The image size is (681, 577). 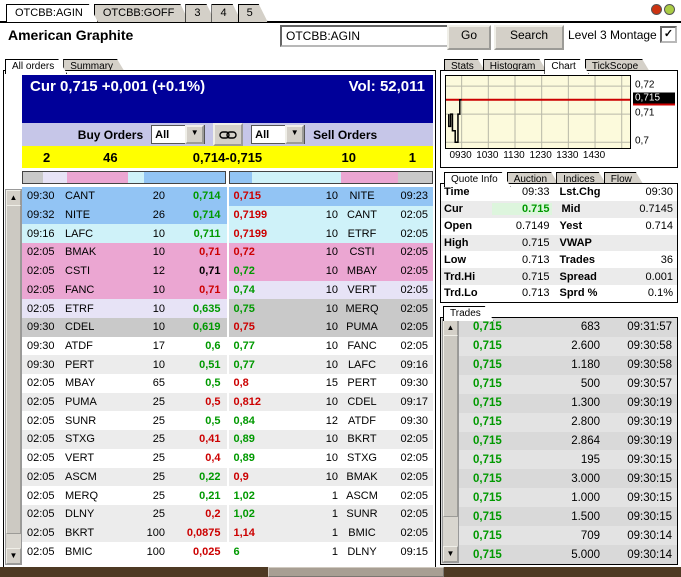 I want to click on ask-half: 1,02 1 SUNR 02:05, so click(x=330, y=514).